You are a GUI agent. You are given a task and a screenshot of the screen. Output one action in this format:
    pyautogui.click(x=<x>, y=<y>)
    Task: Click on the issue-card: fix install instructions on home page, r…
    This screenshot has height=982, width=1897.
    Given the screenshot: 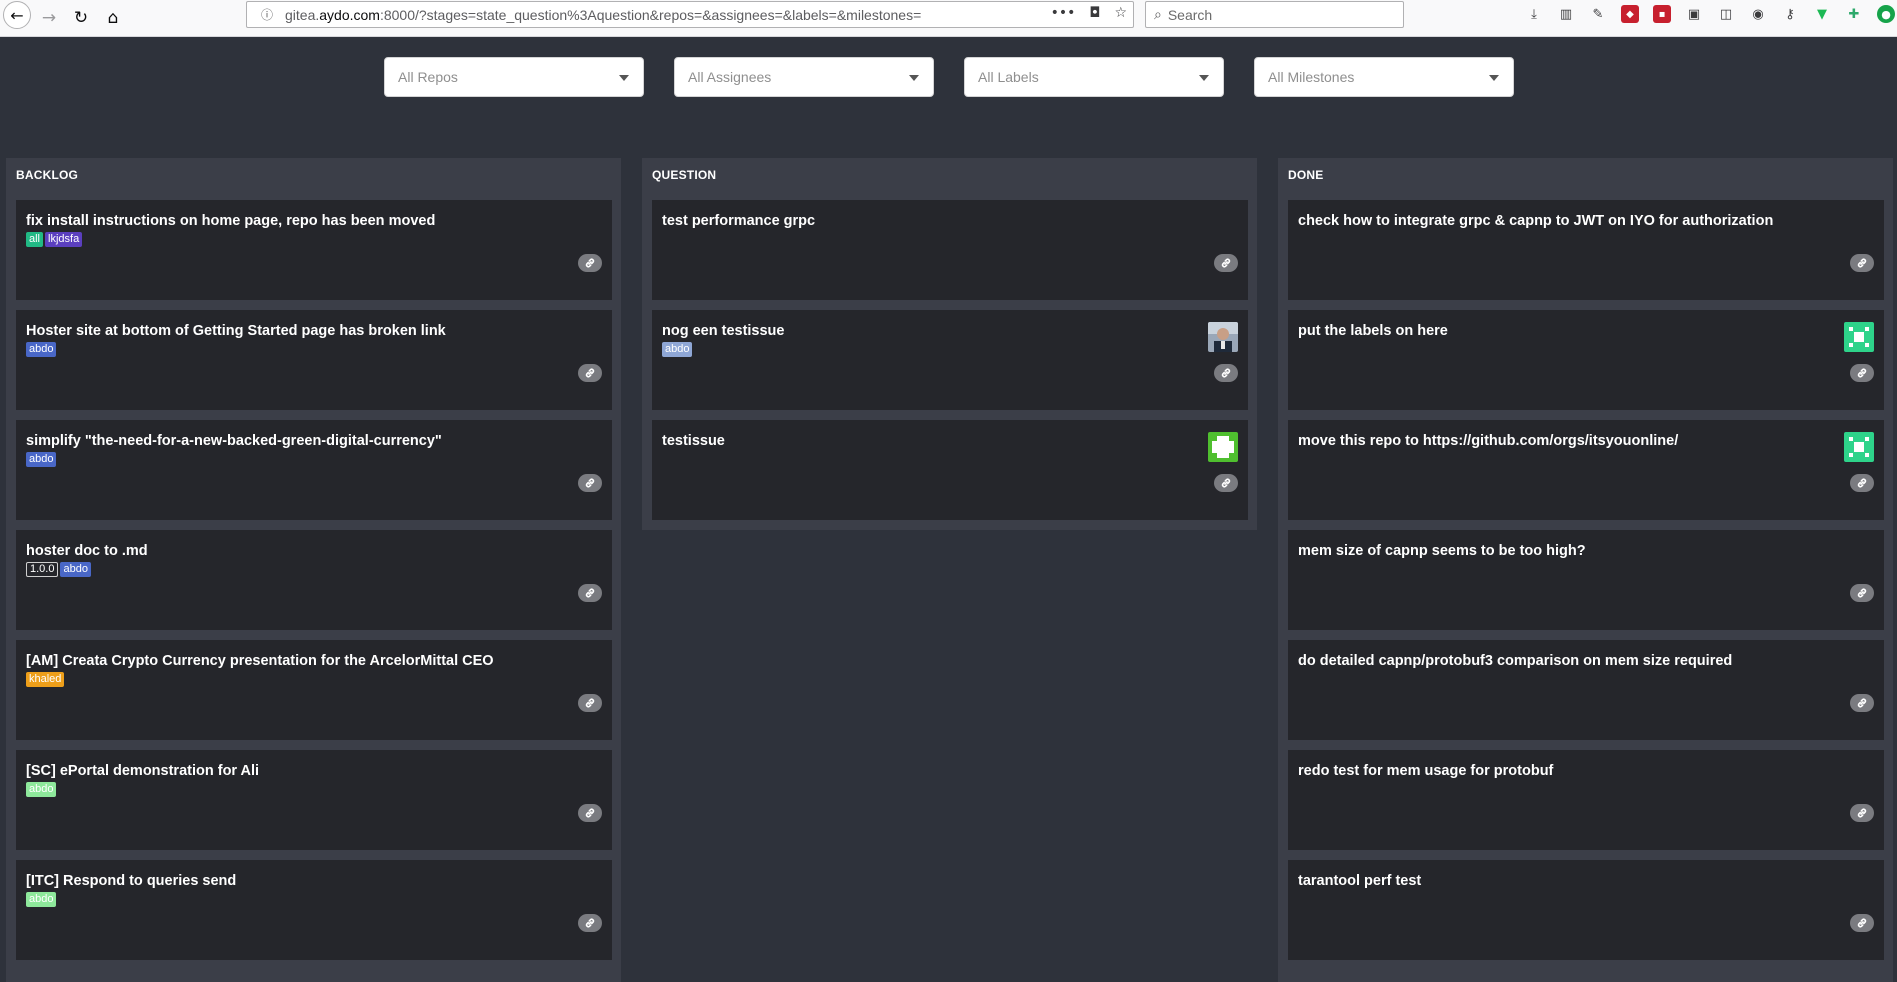 What is the action you would take?
    pyautogui.click(x=314, y=250)
    